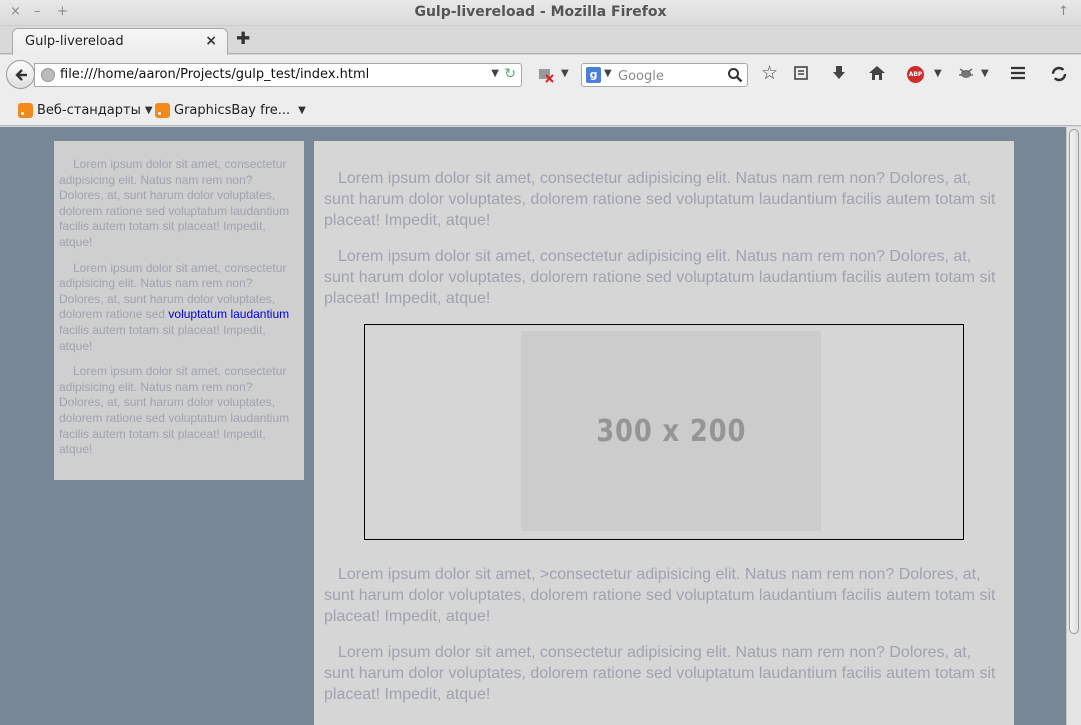 The height and width of the screenshot is (725, 1081). What do you see at coordinates (608, 73) in the screenshot?
I see `engine-dropdown-icon: ▼` at bounding box center [608, 73].